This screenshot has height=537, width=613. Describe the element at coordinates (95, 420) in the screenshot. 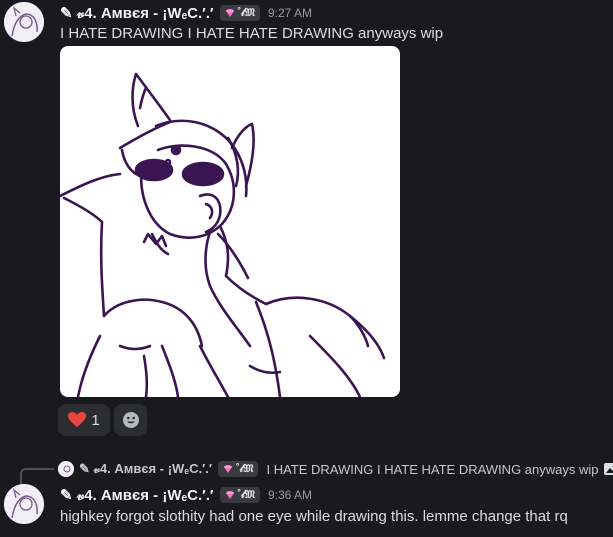

I see `reaction-count: 1` at that location.